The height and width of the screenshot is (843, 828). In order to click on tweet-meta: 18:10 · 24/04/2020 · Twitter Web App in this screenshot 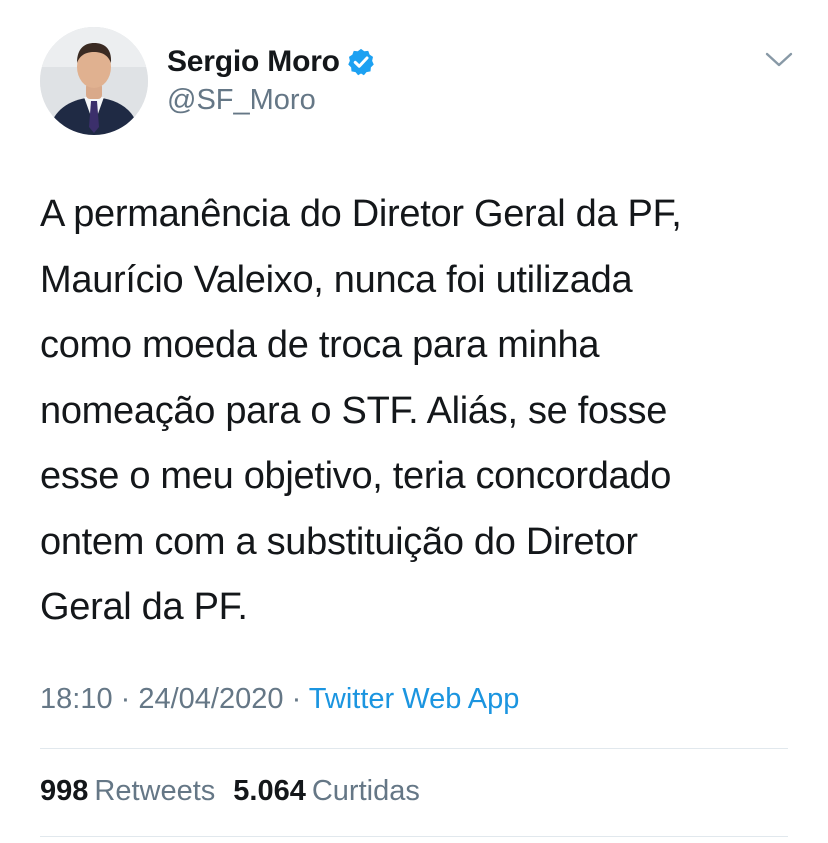, I will do `click(279, 699)`.